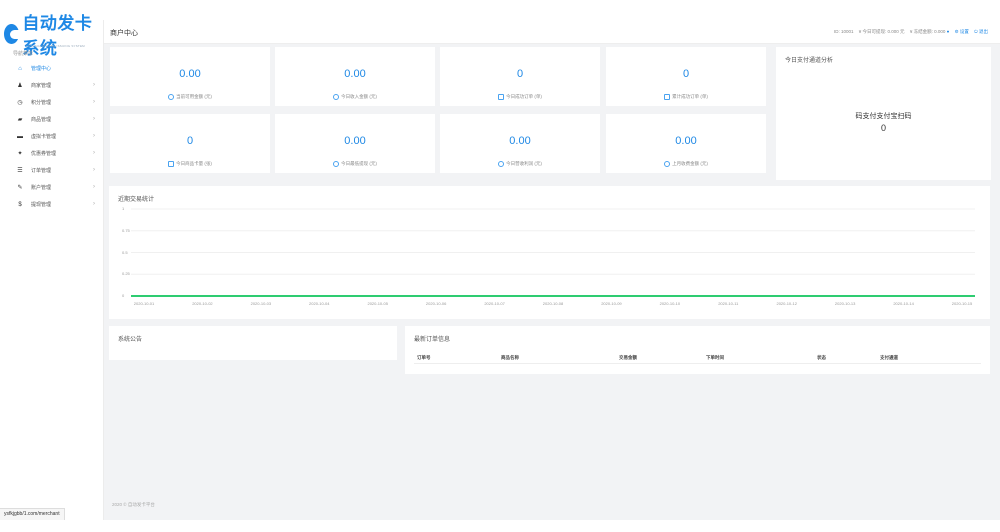 The image size is (1000, 532). What do you see at coordinates (13, 34) in the screenshot?
I see `logo-icon` at bounding box center [13, 34].